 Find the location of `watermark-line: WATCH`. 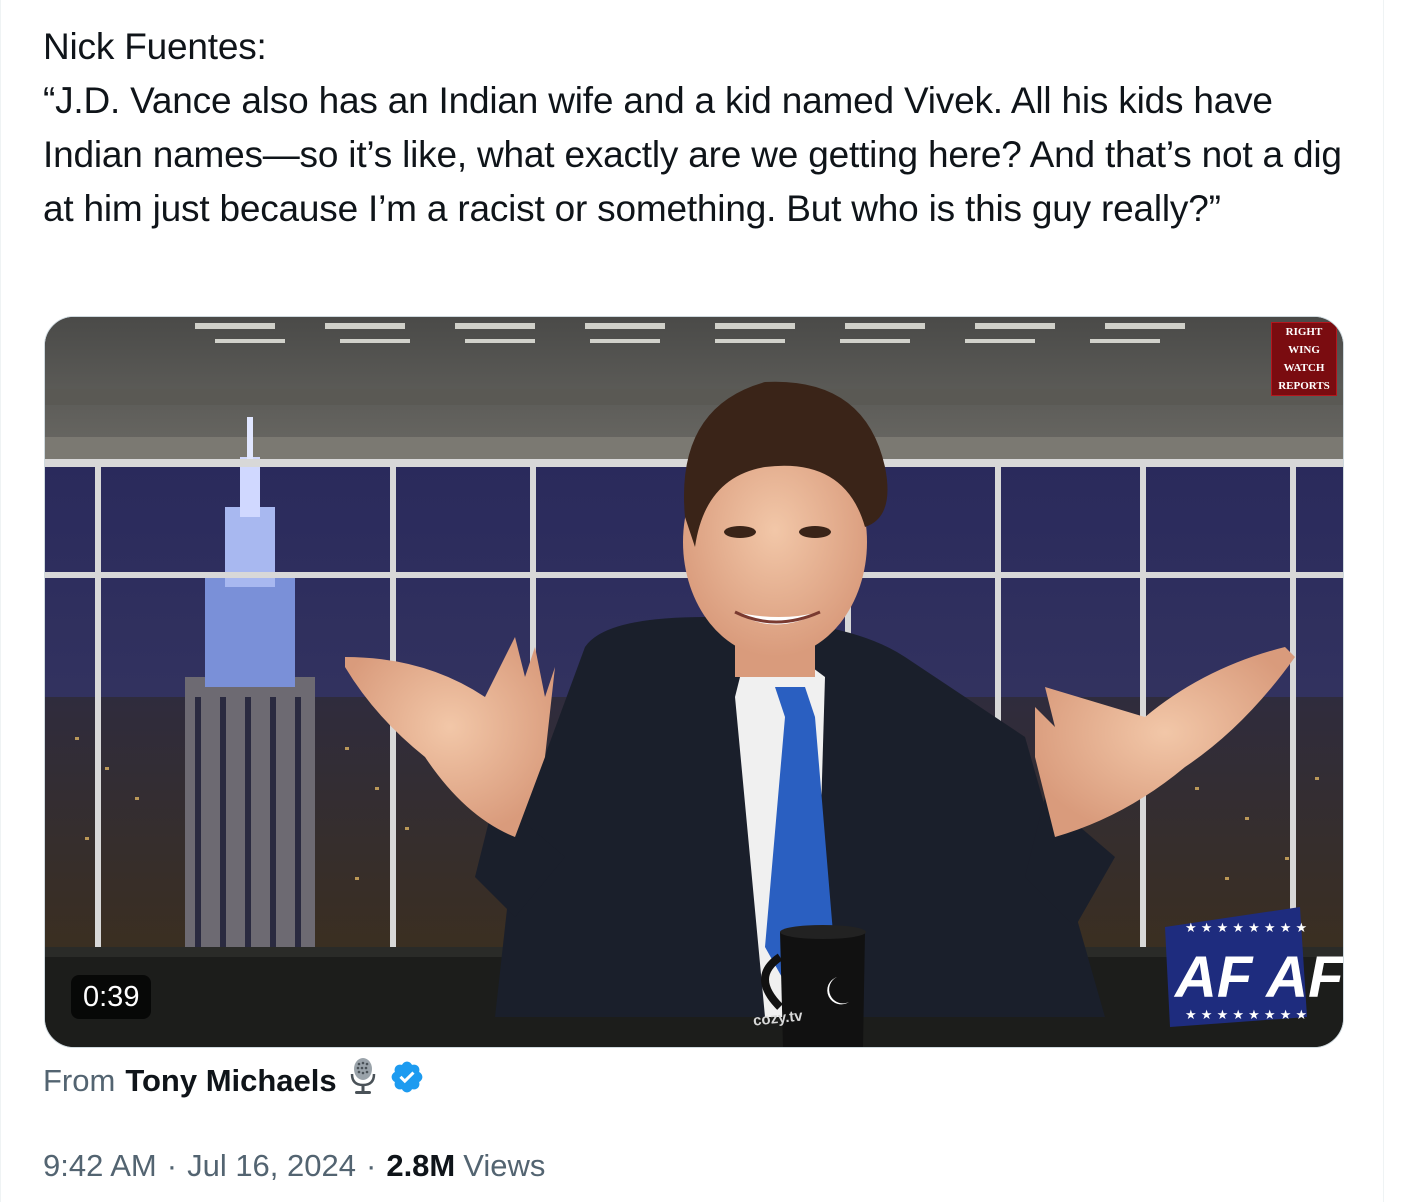

watermark-line: WATCH is located at coordinates (1304, 368).